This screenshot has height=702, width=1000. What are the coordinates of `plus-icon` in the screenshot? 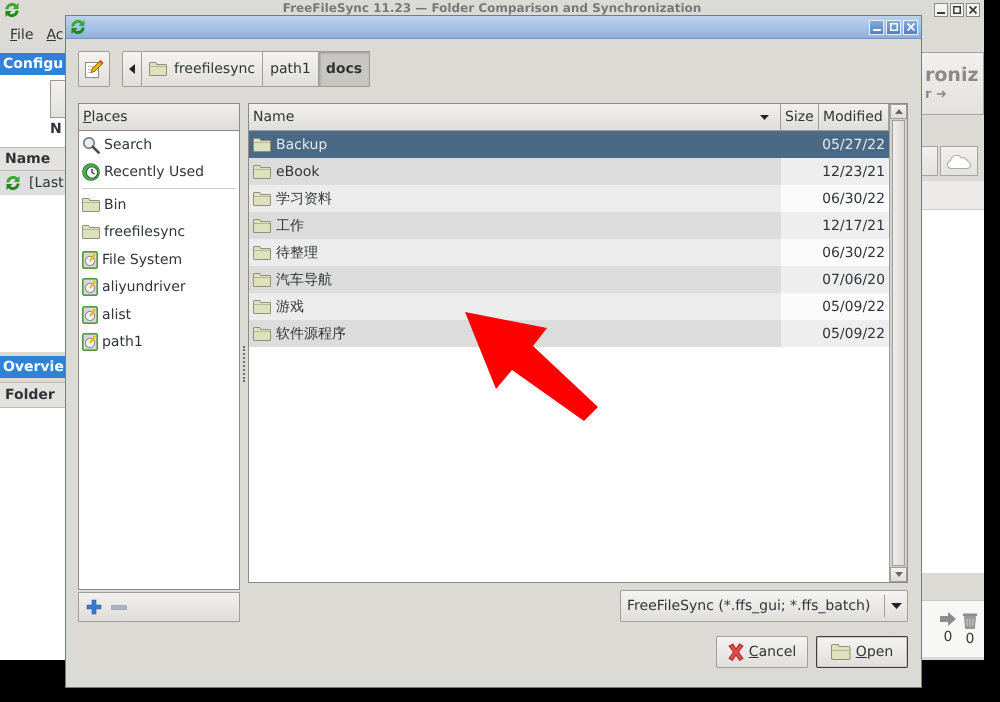 It's located at (94, 607).